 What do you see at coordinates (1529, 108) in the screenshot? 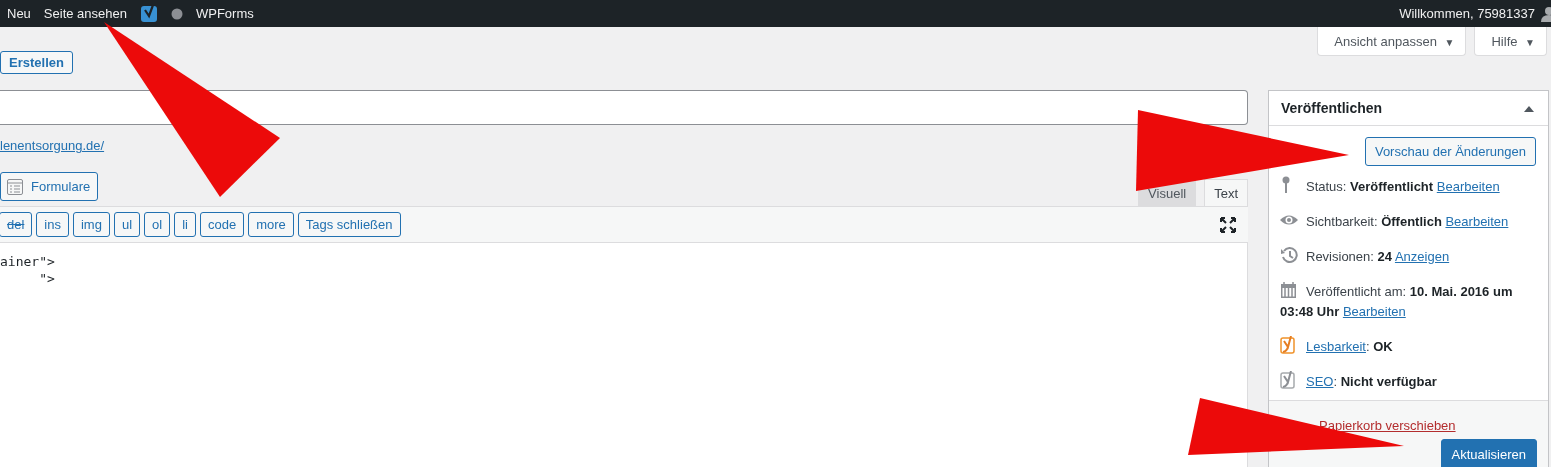
I see `collapse-arrow-icon` at bounding box center [1529, 108].